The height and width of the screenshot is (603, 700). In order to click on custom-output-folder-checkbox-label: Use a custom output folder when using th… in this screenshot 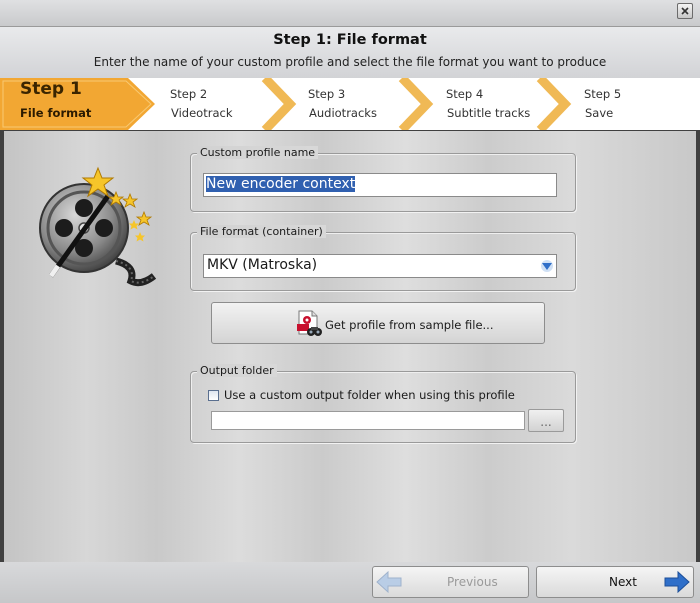, I will do `click(369, 395)`.